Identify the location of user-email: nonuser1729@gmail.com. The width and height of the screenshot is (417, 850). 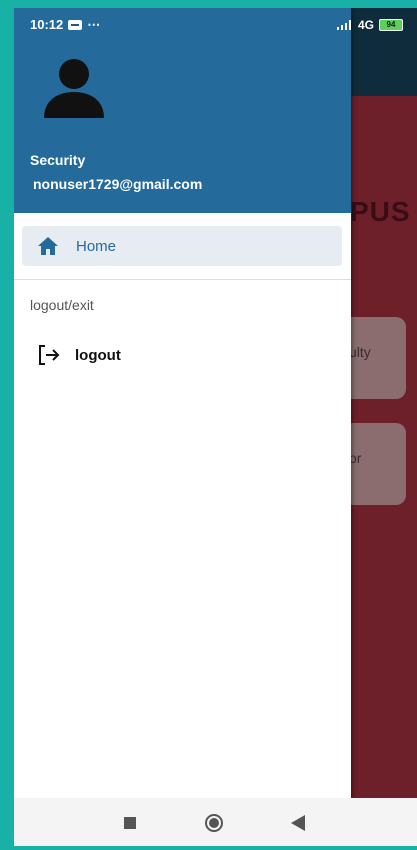
(118, 184).